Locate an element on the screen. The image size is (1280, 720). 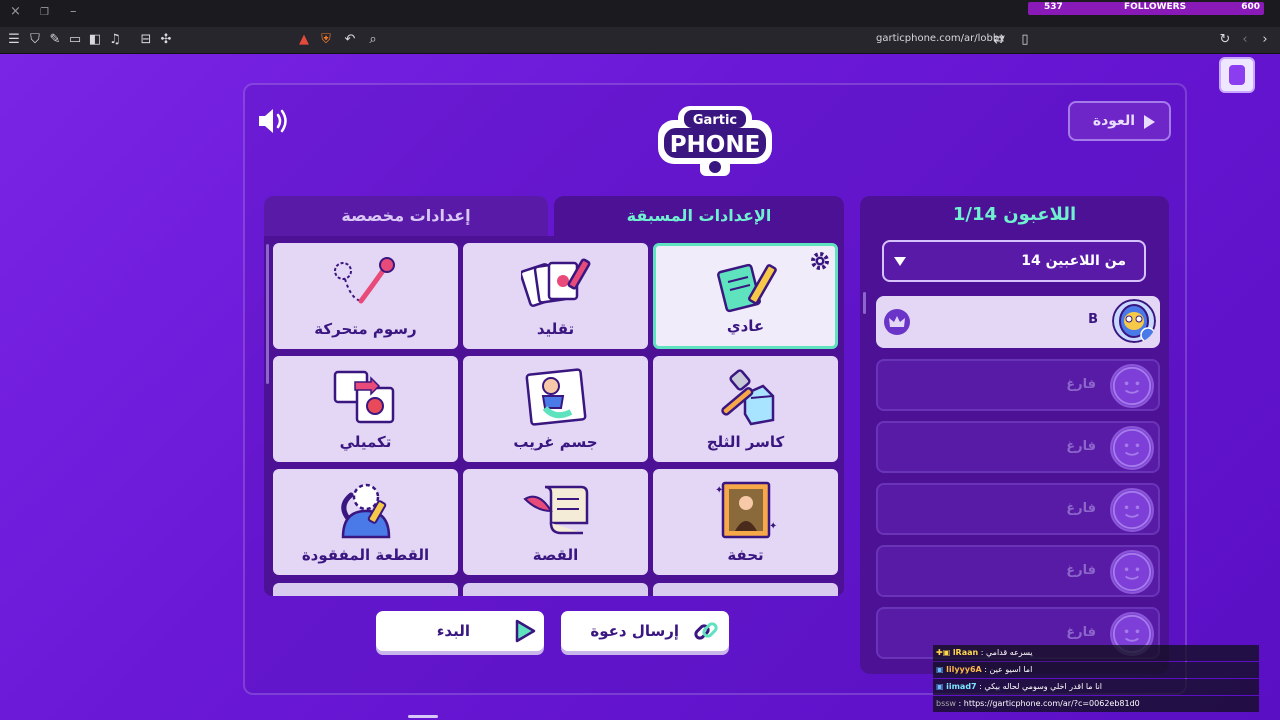
start-button-label: البدء is located at coordinates (453, 631).